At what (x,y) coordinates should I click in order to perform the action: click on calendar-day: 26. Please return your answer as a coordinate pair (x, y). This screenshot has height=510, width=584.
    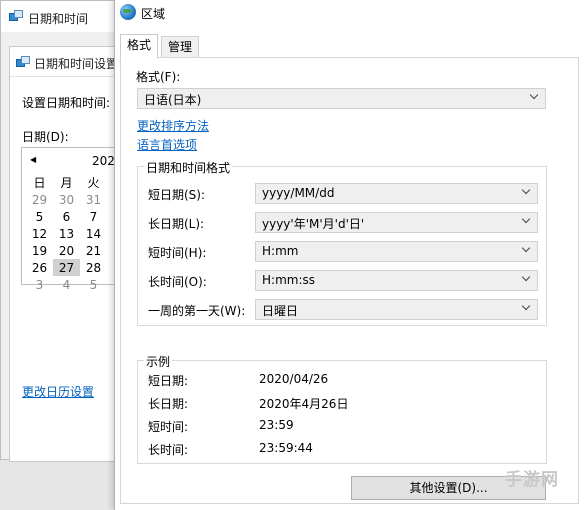
    Looking at the image, I should click on (39, 267).